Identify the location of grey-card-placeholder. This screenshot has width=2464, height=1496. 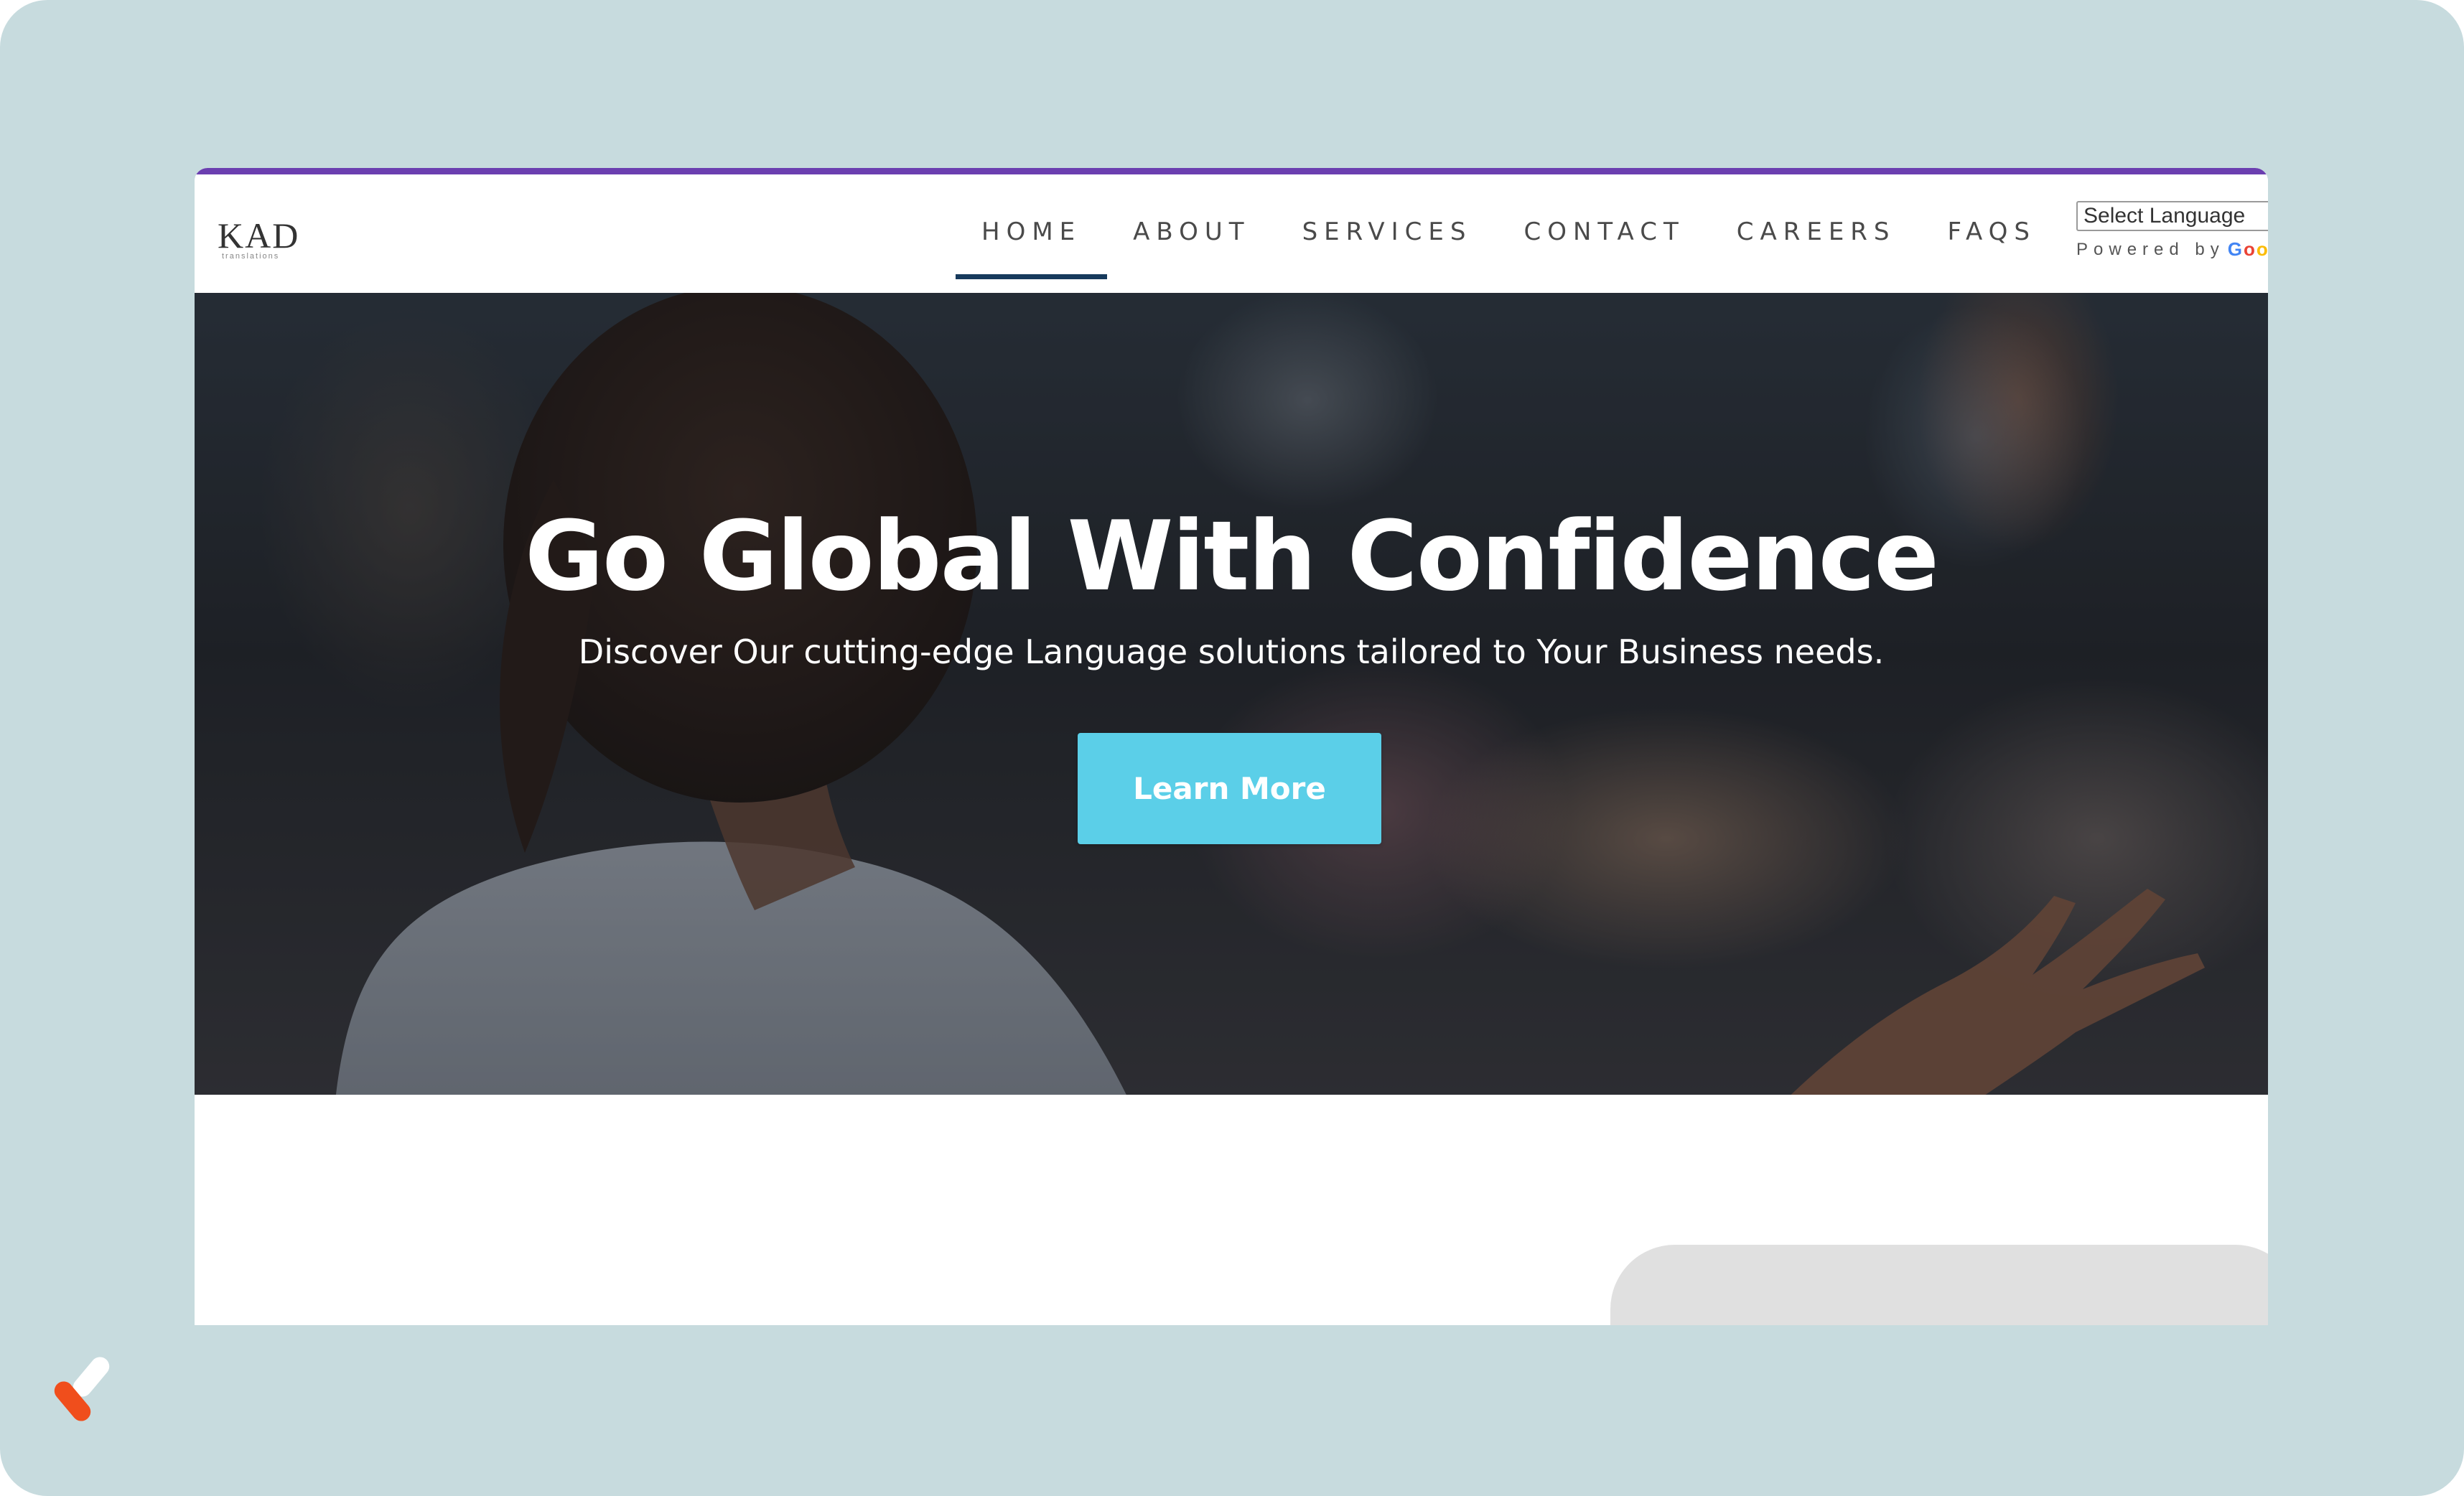
(1939, 1285).